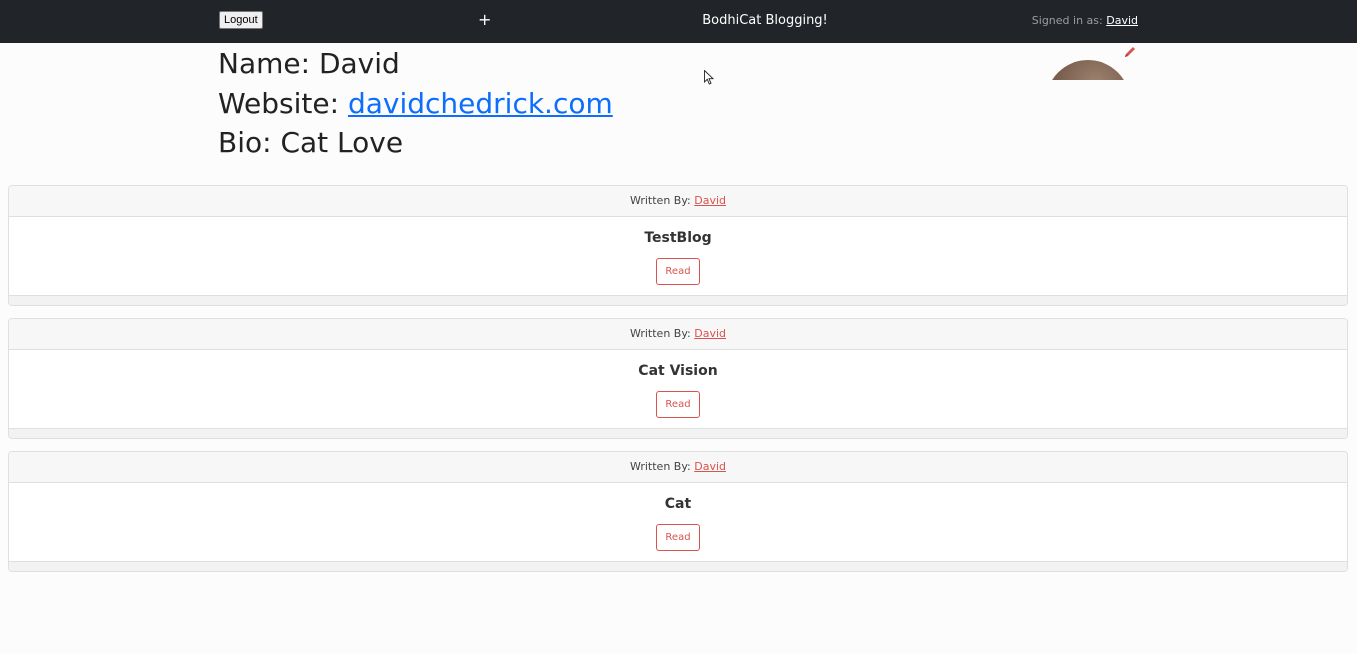 This screenshot has width=1357, height=654. Describe the element at coordinates (415, 143) in the screenshot. I see `profile-bio: Bio: Cat Love` at that location.